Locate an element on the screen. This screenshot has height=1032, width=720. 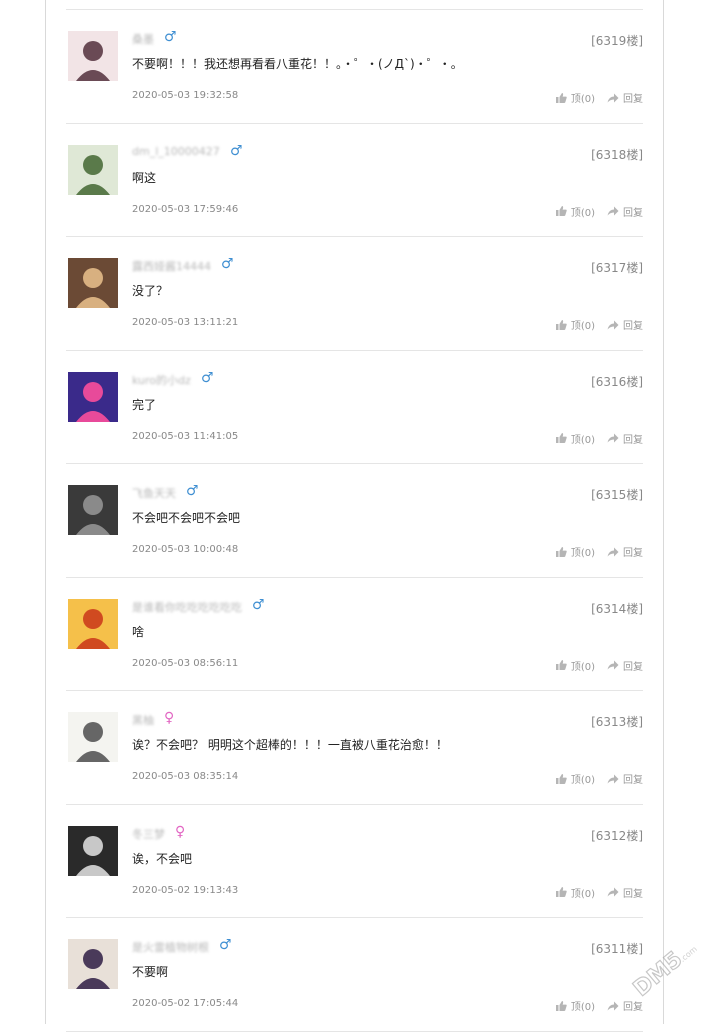
username-link: 冬三梦 is located at coordinates (148, 834).